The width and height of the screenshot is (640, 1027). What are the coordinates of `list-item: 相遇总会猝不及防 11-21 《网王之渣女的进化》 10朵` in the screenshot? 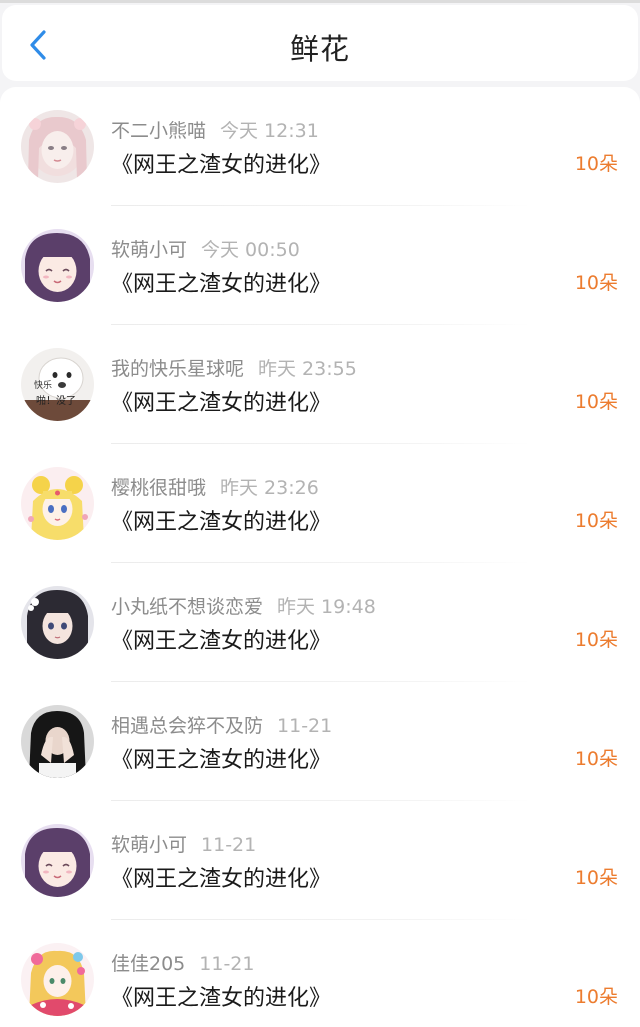 It's located at (320, 741).